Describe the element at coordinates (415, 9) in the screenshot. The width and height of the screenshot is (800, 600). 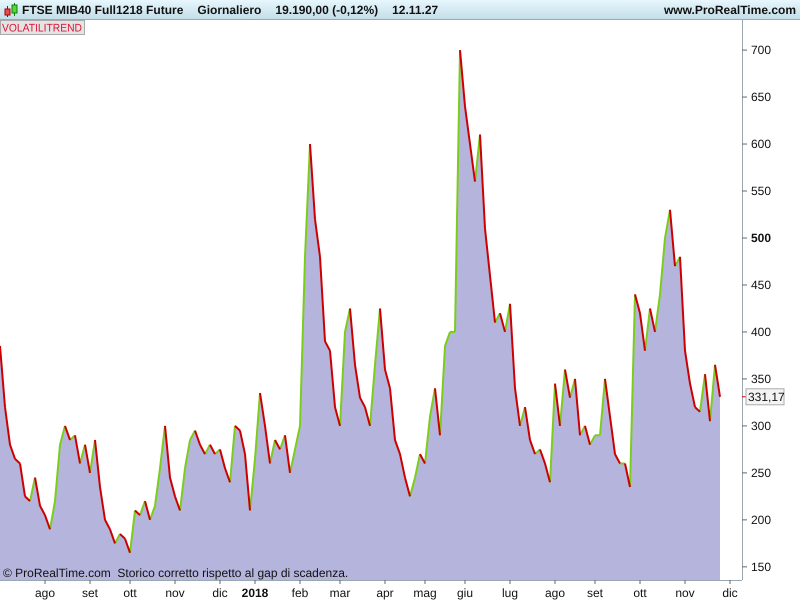
I see `time-label: 12.11.27` at that location.